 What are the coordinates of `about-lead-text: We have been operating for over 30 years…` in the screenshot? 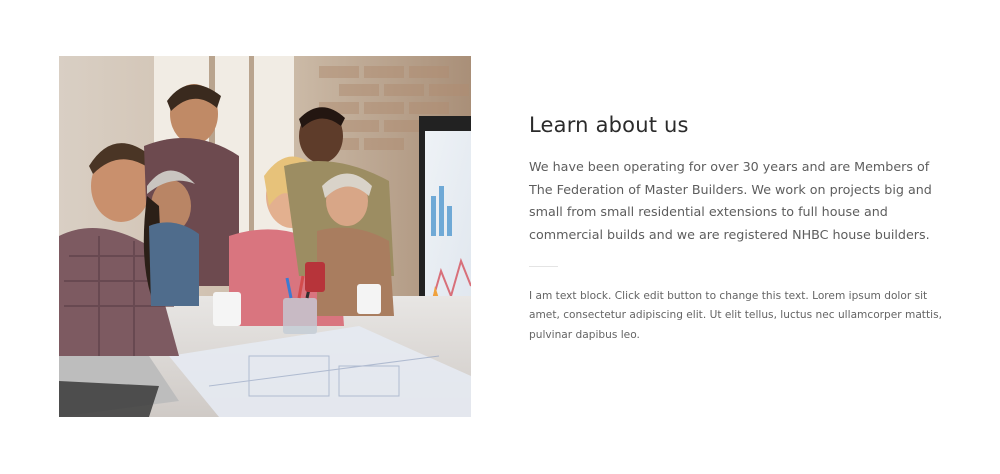 It's located at (730, 201).